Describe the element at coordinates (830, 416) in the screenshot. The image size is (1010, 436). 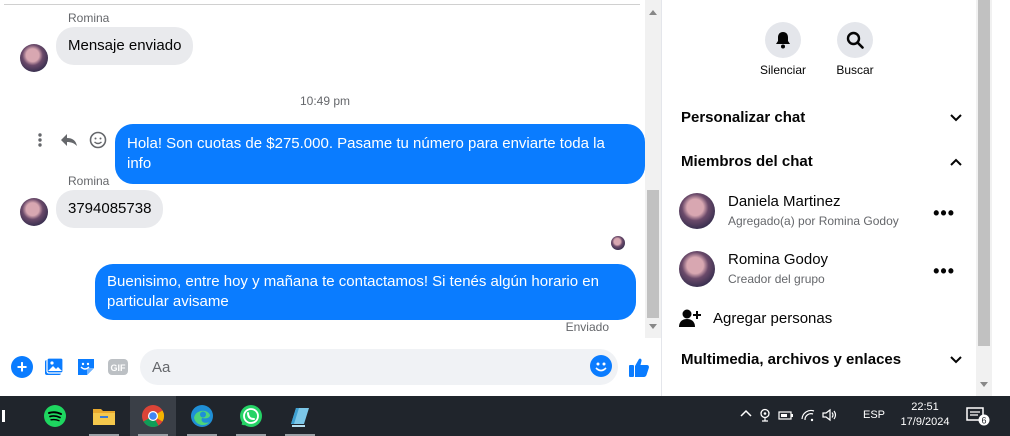
I see `volume-icon` at that location.